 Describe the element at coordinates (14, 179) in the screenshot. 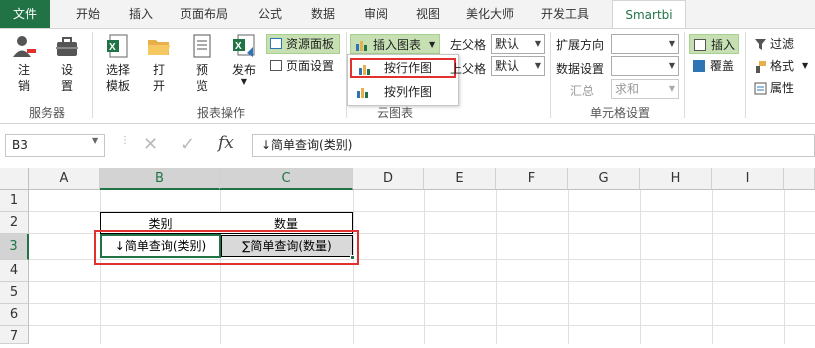

I see `select-all-corner` at that location.